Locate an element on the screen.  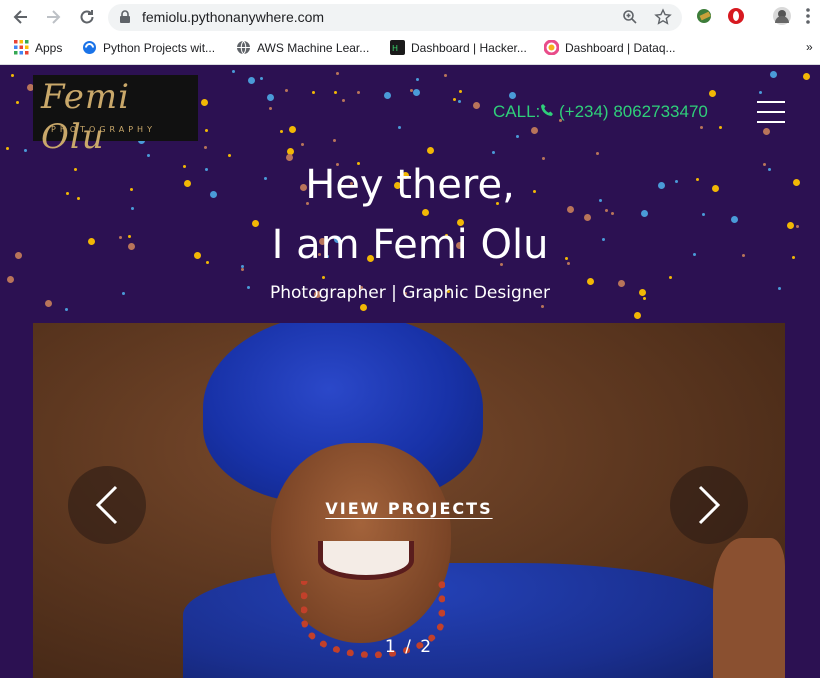
back-button is located at coordinates (21, 17).